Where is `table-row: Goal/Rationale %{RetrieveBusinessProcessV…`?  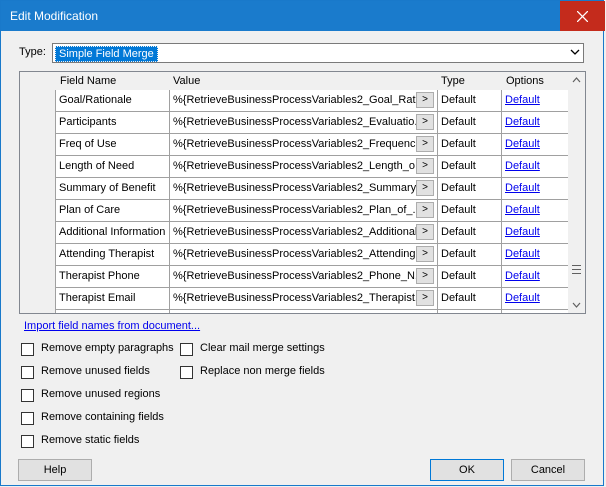
table-row: Goal/Rationale %{RetrieveBusinessProcessV… is located at coordinates (313, 101).